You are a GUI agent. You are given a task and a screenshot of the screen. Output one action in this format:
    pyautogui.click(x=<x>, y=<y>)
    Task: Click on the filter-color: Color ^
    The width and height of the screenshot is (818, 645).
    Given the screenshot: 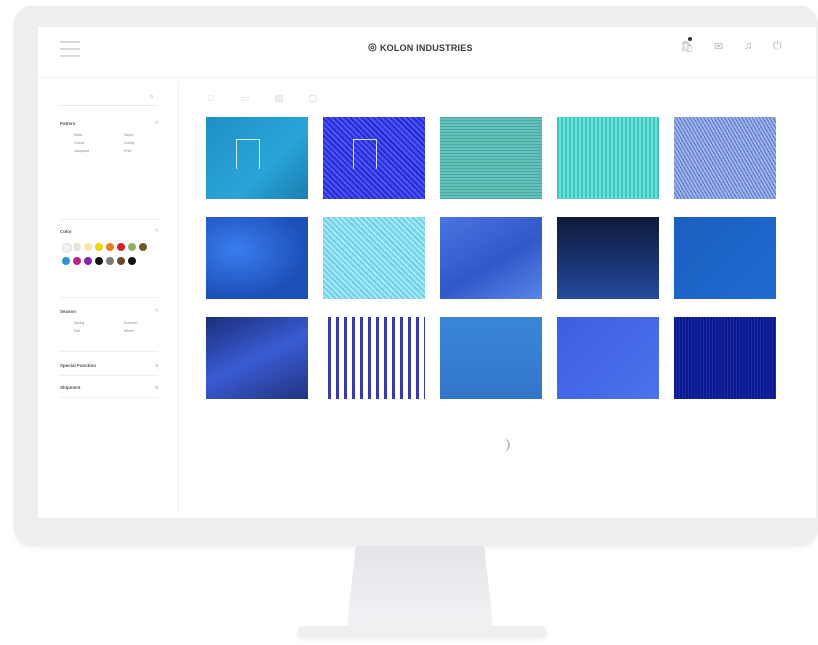 What is the action you would take?
    pyautogui.click(x=109, y=247)
    